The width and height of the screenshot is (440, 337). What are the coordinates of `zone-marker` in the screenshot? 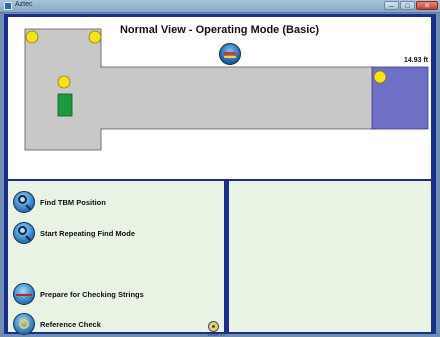 It's located at (380, 77).